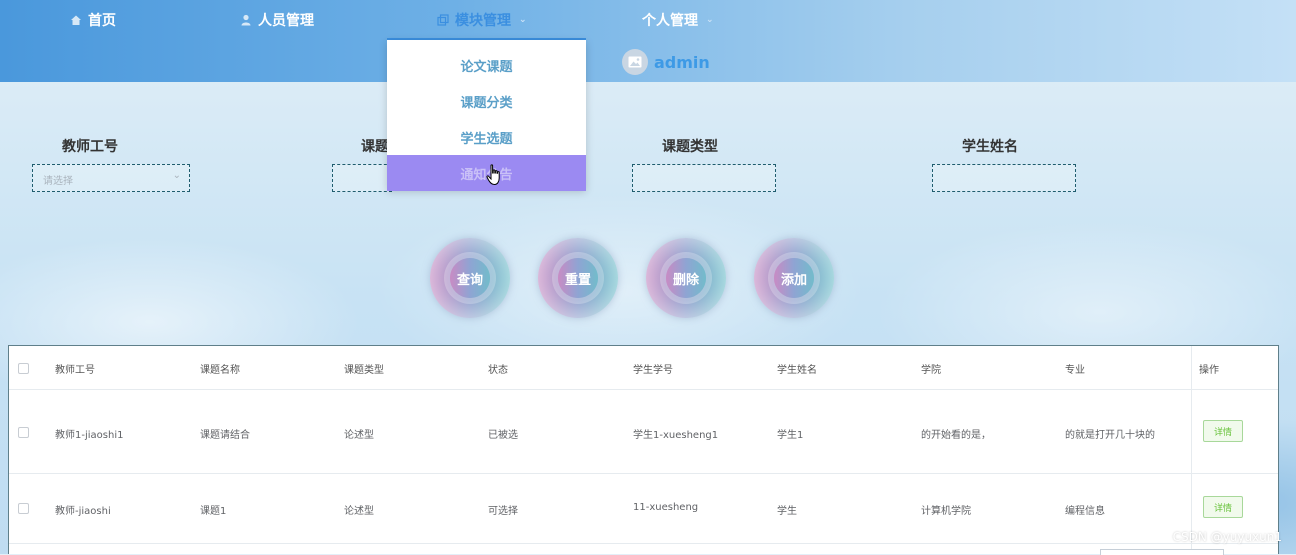  I want to click on top-nav-bar: 首页 人员管理 模块管理 ⌄ 个人管理 ⌄ admin, so click(648, 41).